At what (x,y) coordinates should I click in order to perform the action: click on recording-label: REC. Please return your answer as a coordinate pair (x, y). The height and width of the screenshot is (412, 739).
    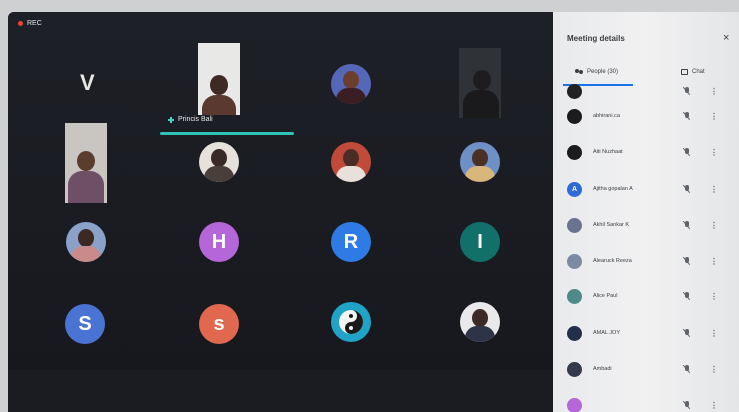
    Looking at the image, I should click on (34, 23).